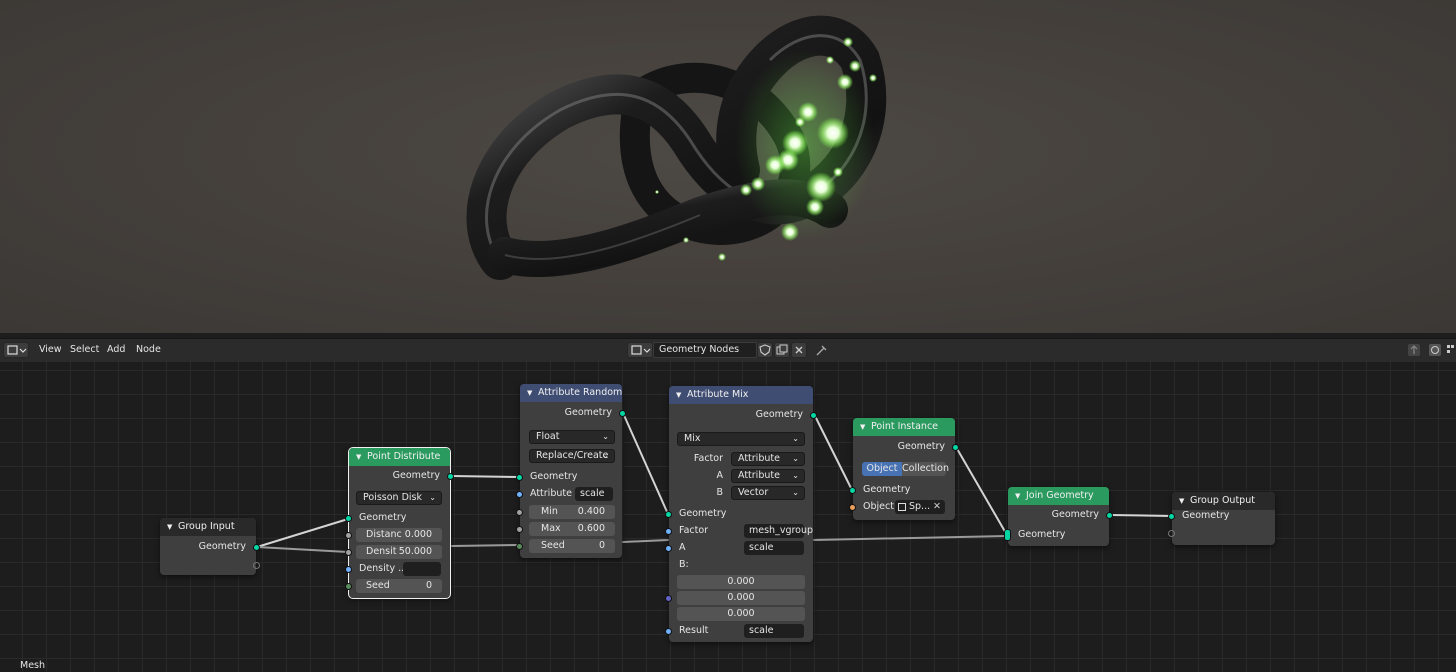 The height and width of the screenshot is (672, 1456). I want to click on node-editor-header: View Select Add Node Geometry Nodes, so click(728, 350).